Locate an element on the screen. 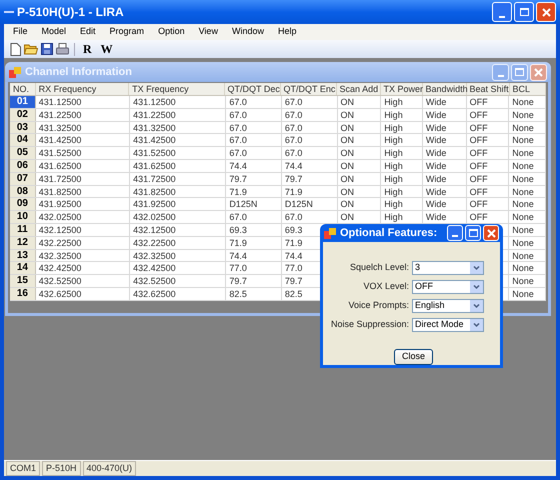 This screenshot has height=480, width=560. dropdown: Direct Mode is located at coordinates (448, 325).